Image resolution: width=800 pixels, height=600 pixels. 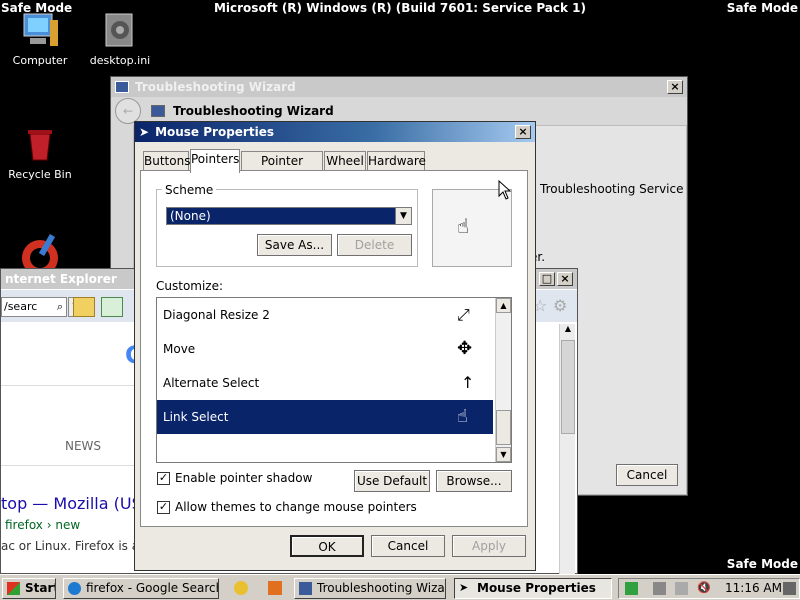 I want to click on action-center-icon, so click(x=681, y=588).